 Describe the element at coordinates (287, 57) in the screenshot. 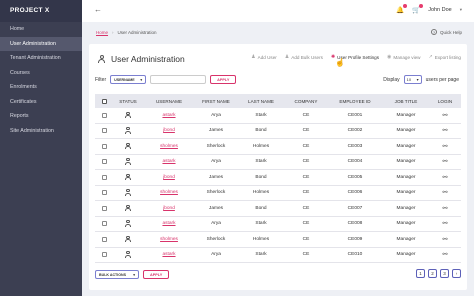

I see `add-bulk-users-icon: ♟` at that location.